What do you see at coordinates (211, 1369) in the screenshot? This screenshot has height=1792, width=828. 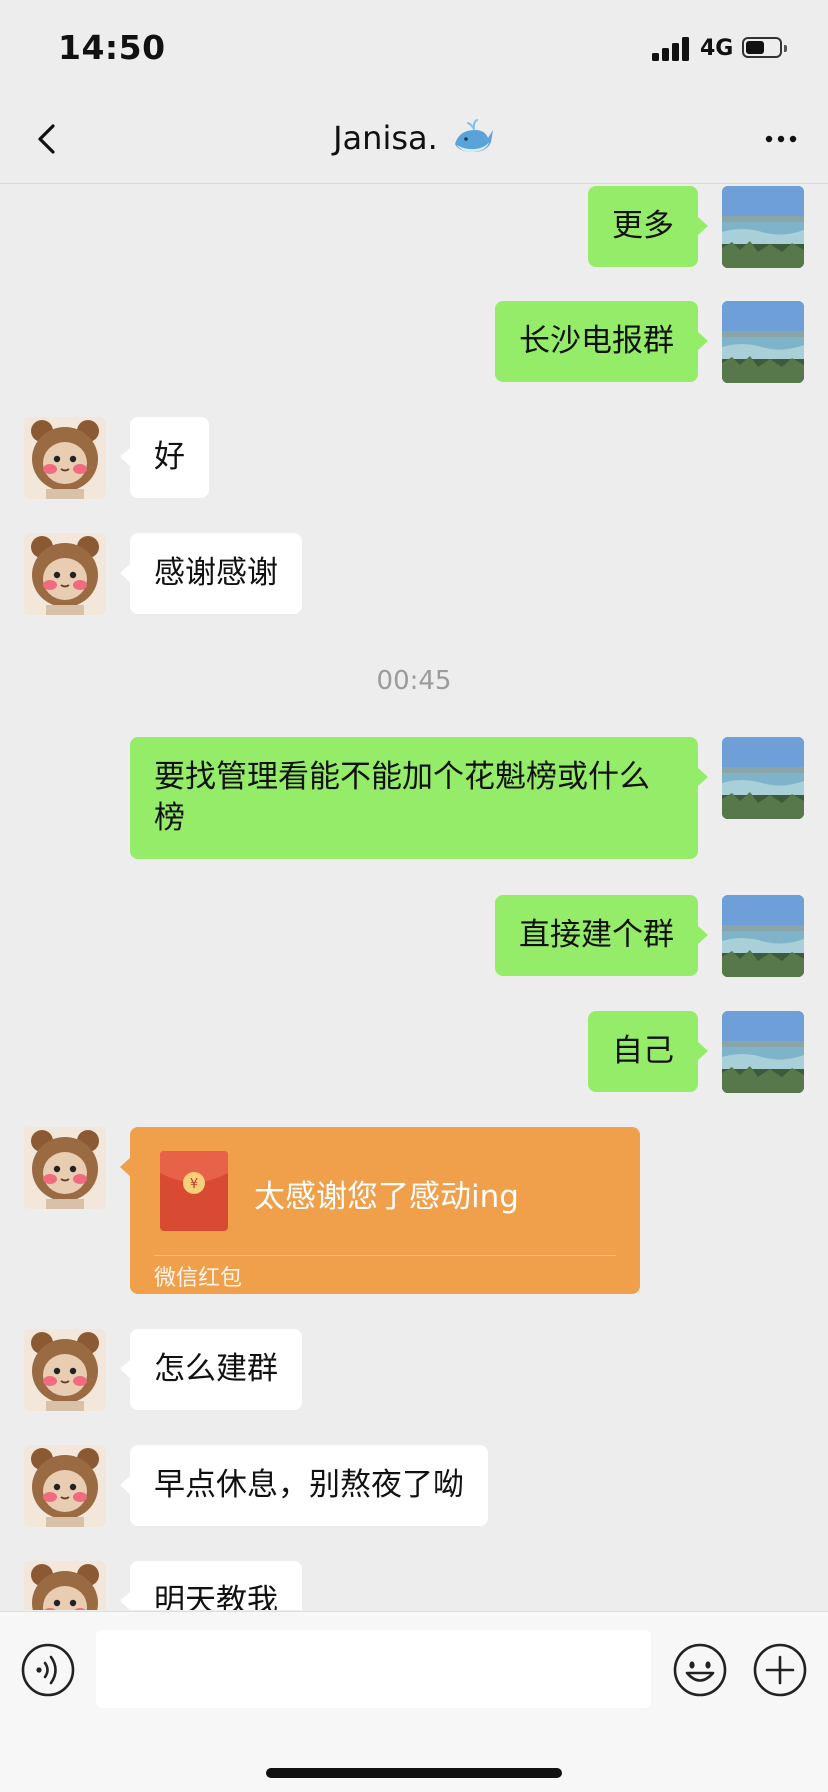 I see `incoming-bubble: 怎么建群` at bounding box center [211, 1369].